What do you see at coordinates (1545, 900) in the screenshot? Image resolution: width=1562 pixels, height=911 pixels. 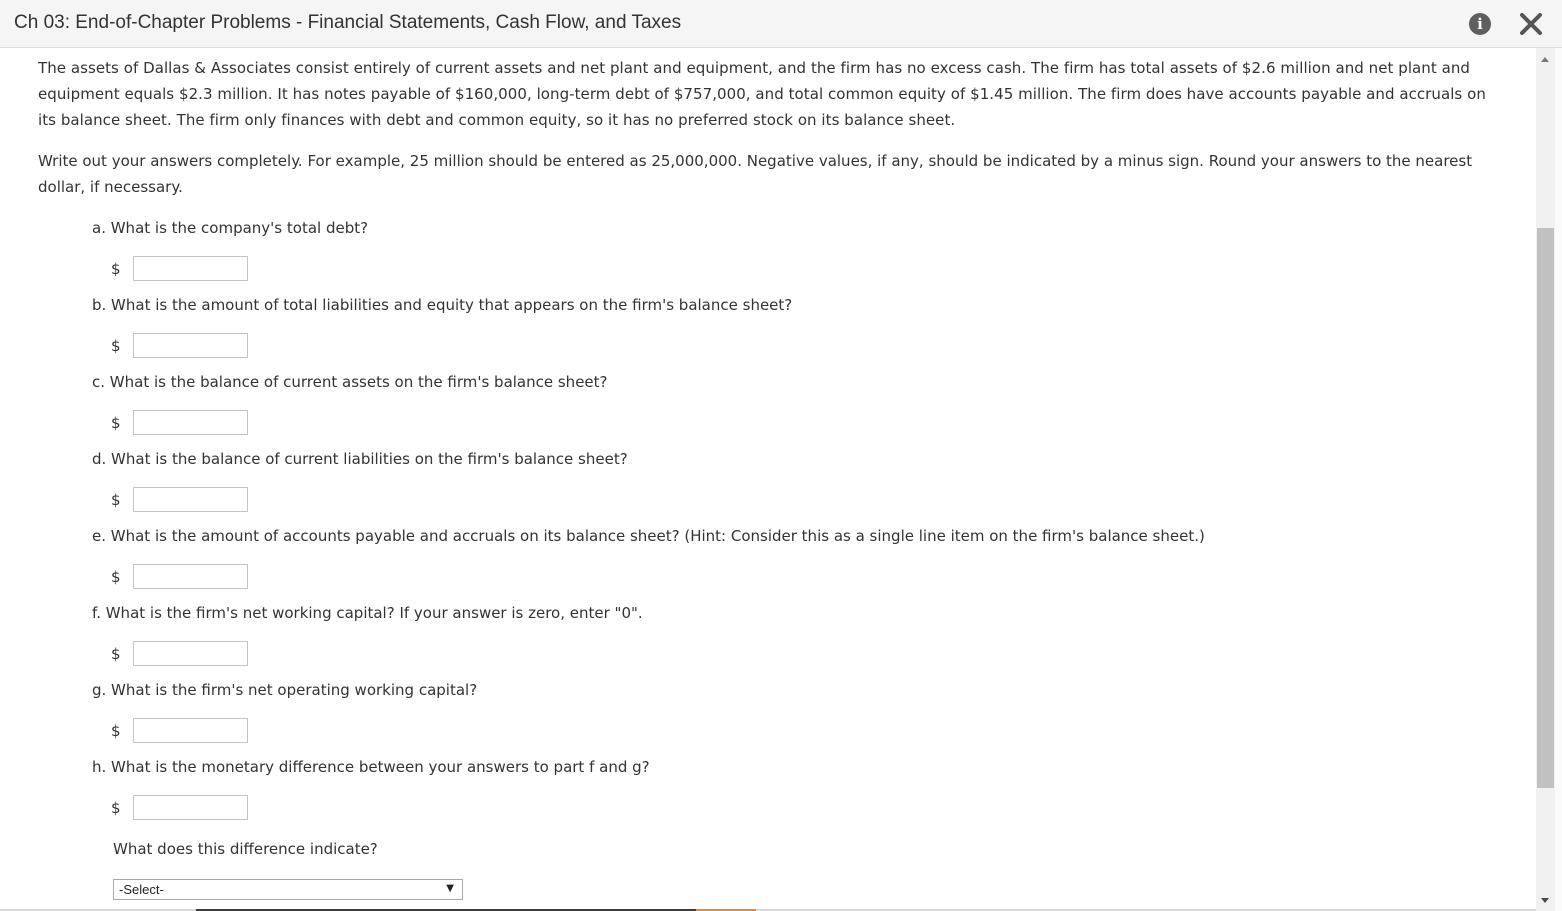 I see `scroll-down-arrow-icon` at bounding box center [1545, 900].